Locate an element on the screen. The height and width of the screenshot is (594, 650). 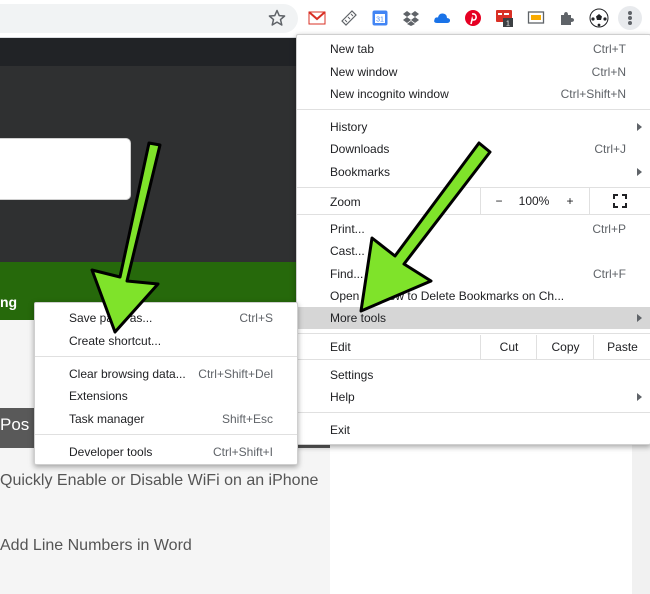
chrome-menu-icon is located at coordinates (630, 18).